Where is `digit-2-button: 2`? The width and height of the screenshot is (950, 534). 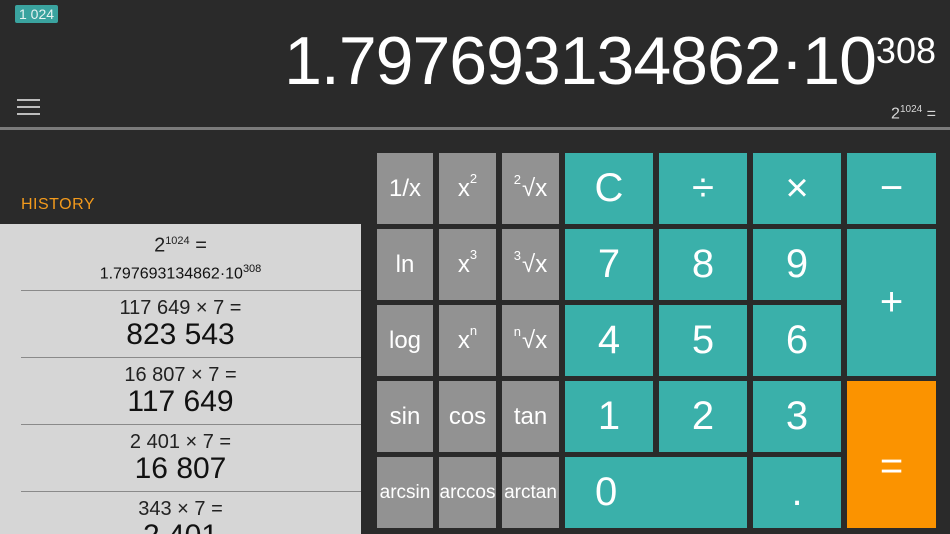 digit-2-button: 2 is located at coordinates (703, 416).